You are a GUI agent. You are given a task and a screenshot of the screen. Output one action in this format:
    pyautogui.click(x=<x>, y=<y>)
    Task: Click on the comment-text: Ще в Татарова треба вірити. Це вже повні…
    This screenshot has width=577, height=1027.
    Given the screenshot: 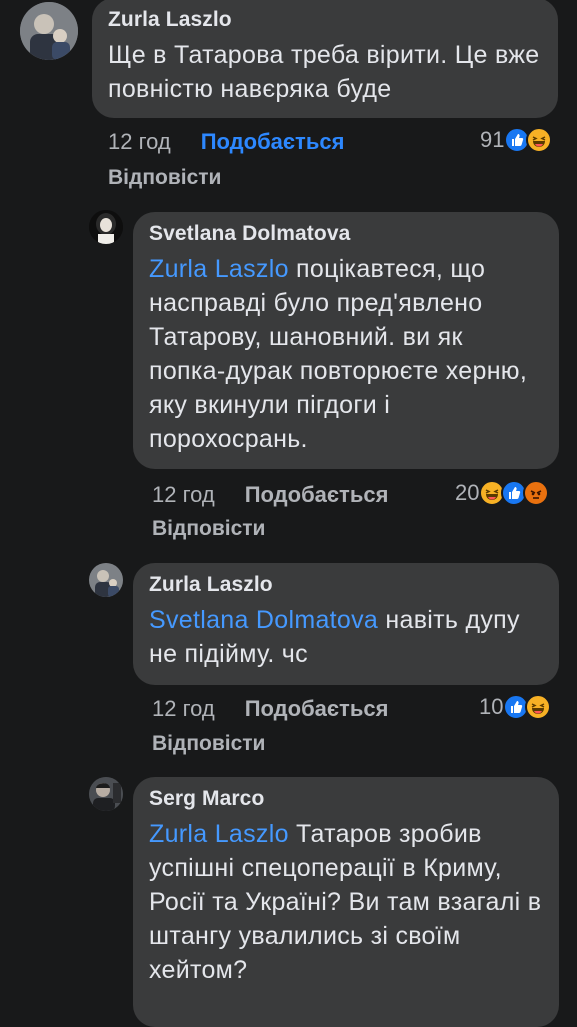 What is the action you would take?
    pyautogui.click(x=324, y=72)
    